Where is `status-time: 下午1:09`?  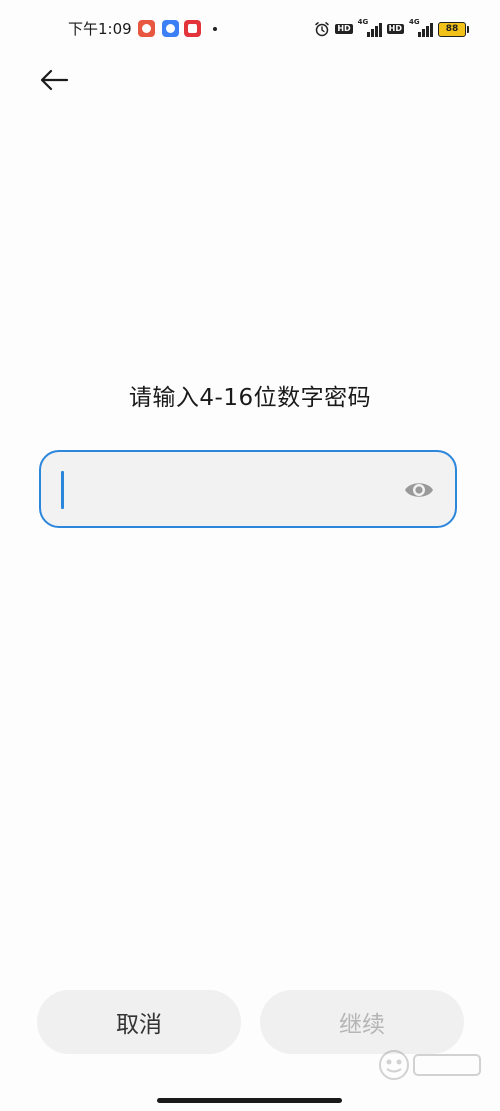 status-time: 下午1:09 is located at coordinates (100, 29).